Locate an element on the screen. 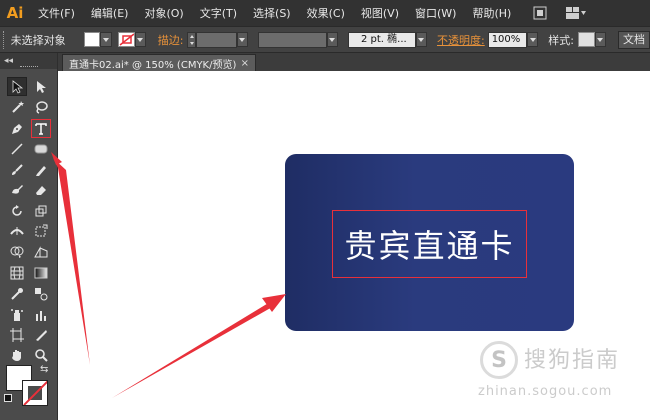  line-segment-tool is located at coordinates (17, 148).